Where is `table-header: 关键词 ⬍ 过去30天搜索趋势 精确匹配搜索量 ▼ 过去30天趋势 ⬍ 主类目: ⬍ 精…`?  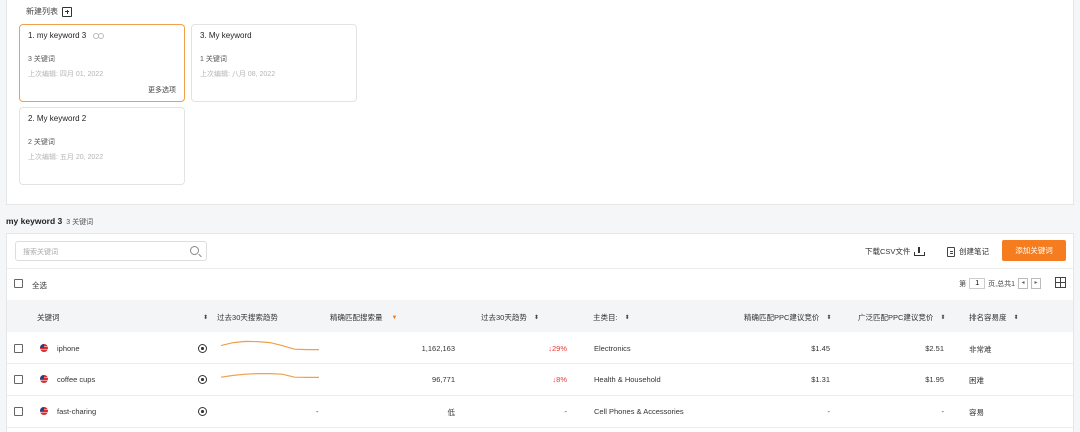
table-header: 关键词 ⬍ 过去30天搜索趋势 精确匹配搜索量 ▼ 过去30天趋势 ⬍ 主类目: ⬍ 精… is located at coordinates (540, 316).